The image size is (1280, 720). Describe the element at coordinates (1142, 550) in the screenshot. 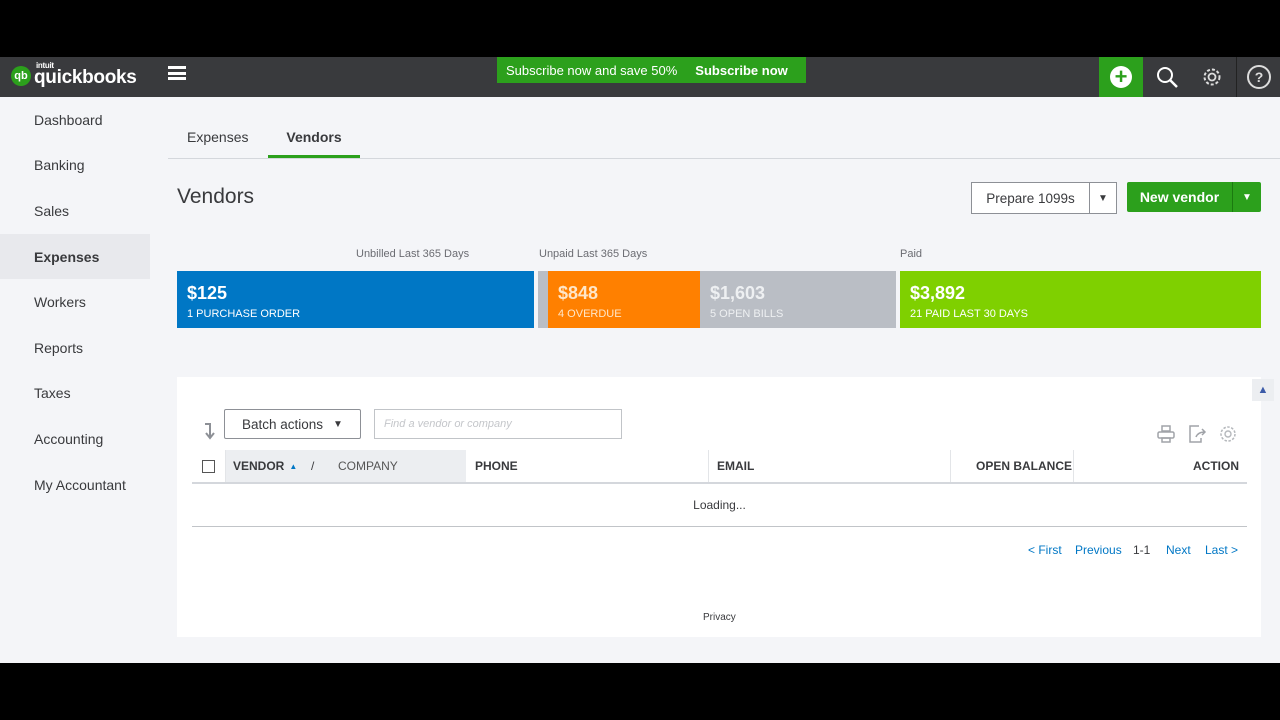

I see `pager-range: 1-1` at that location.